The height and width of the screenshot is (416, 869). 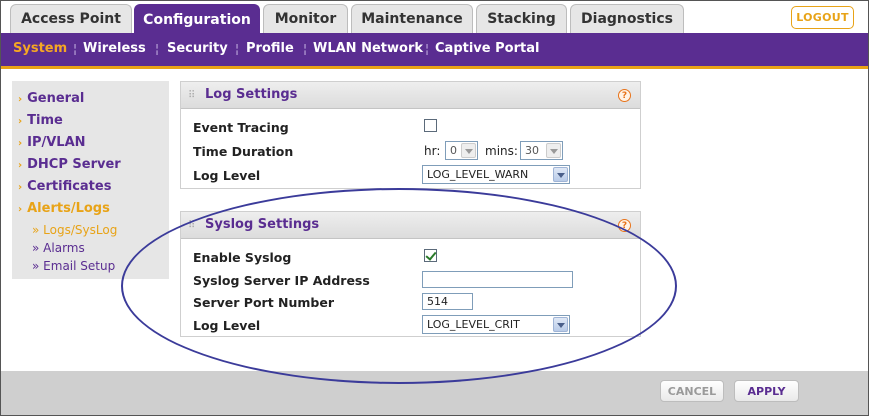 What do you see at coordinates (52, 142) in the screenshot?
I see `leftnav-ip-vlan: › IP/VLAN` at bounding box center [52, 142].